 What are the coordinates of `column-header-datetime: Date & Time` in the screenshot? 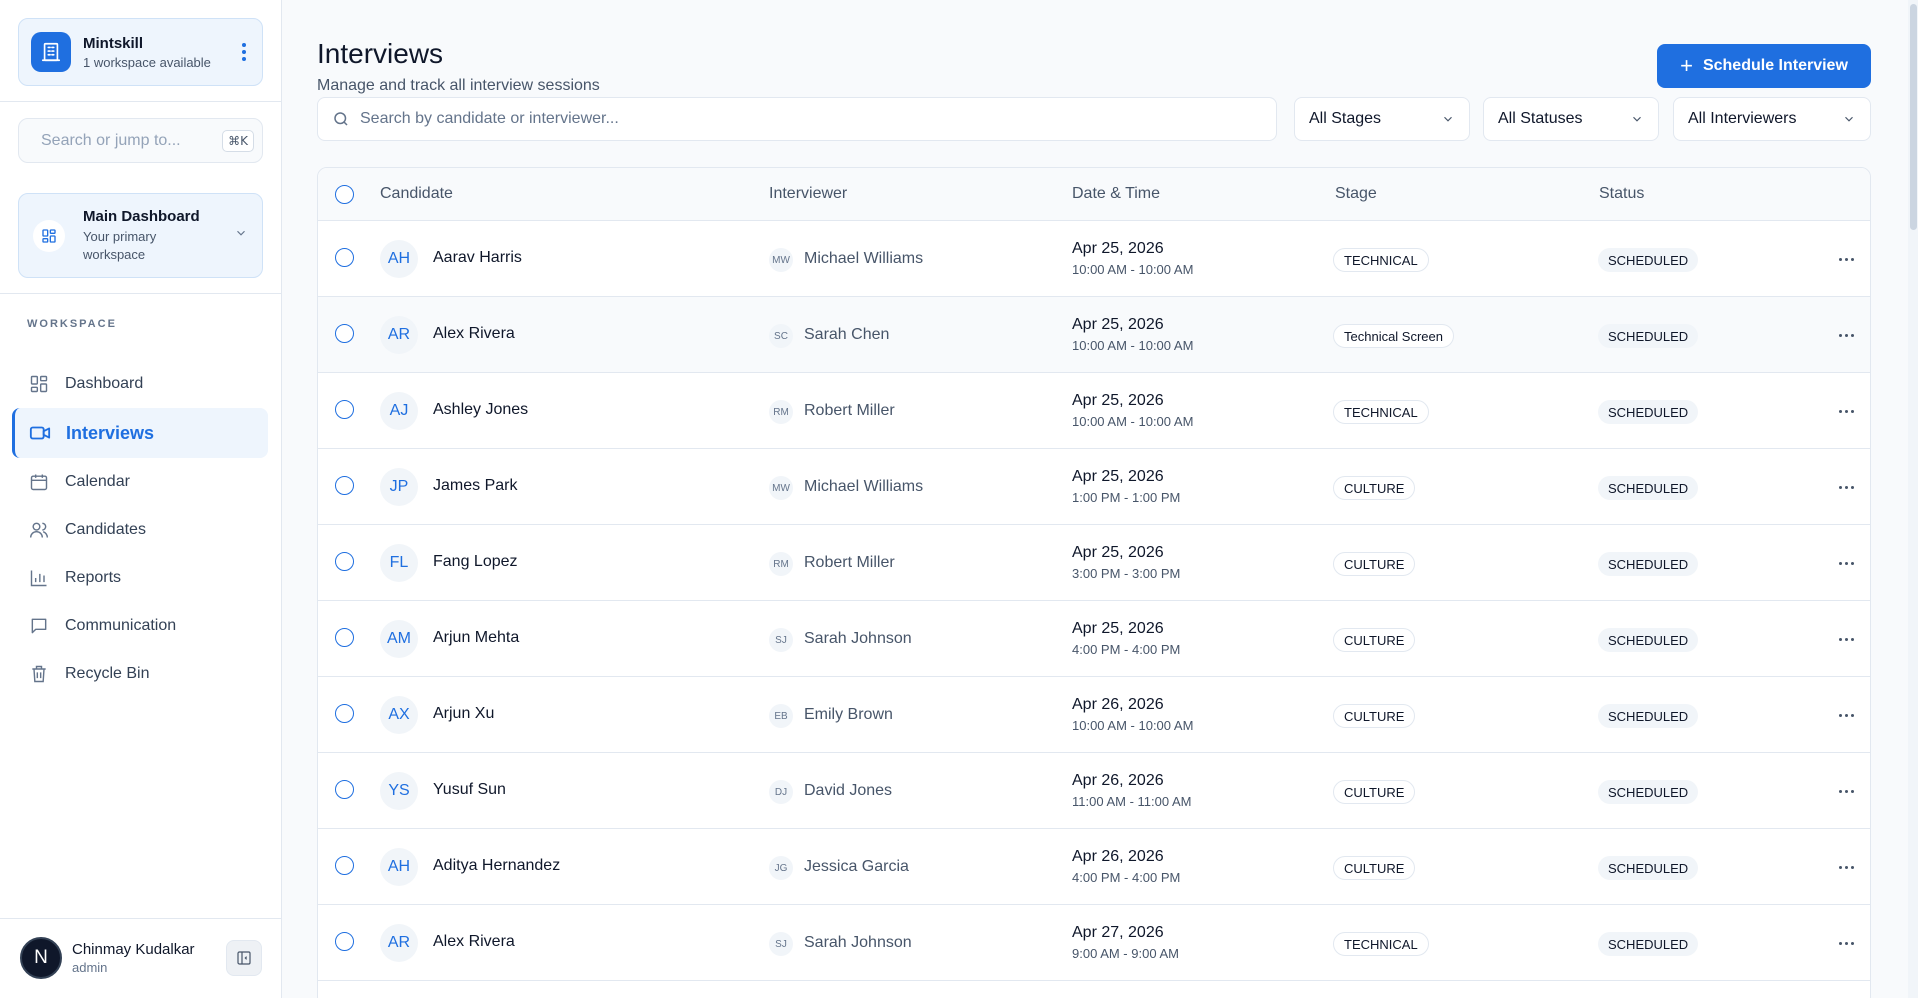 It's located at (1116, 194).